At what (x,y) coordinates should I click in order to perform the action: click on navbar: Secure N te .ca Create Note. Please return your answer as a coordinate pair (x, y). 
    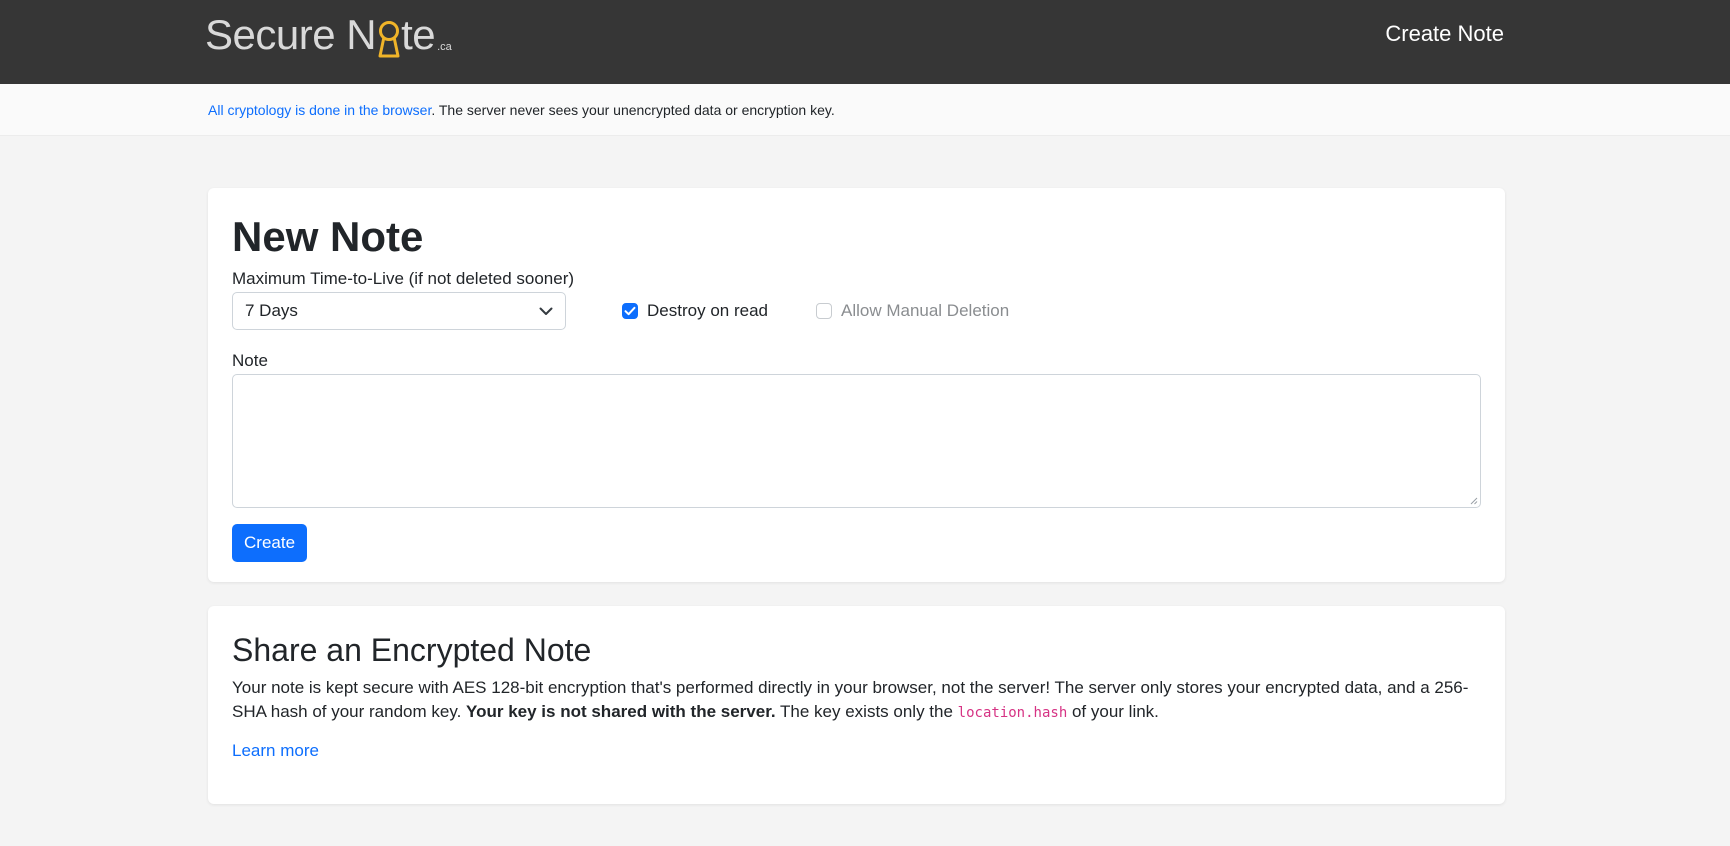
    Looking at the image, I should click on (865, 42).